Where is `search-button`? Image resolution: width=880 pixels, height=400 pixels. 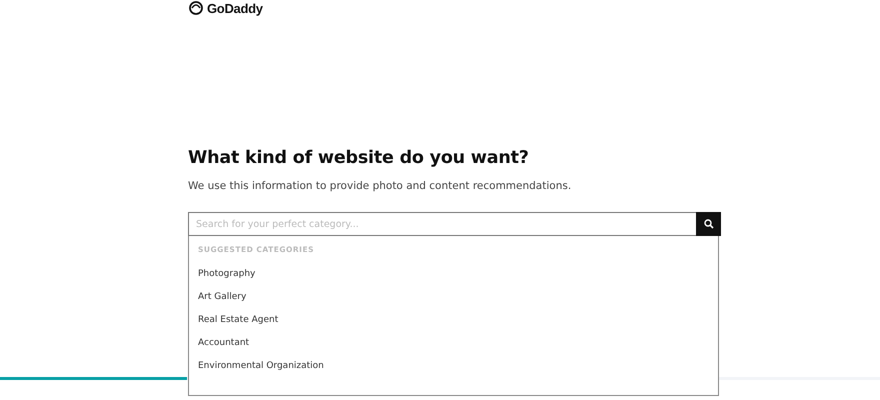 search-button is located at coordinates (708, 224).